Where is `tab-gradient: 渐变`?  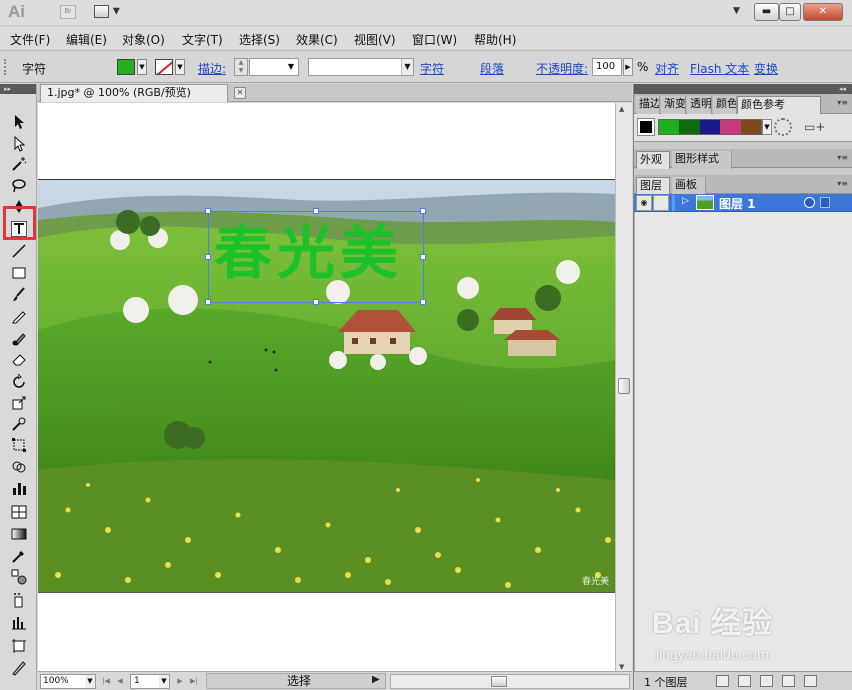
tab-gradient: 渐变 is located at coordinates (673, 105).